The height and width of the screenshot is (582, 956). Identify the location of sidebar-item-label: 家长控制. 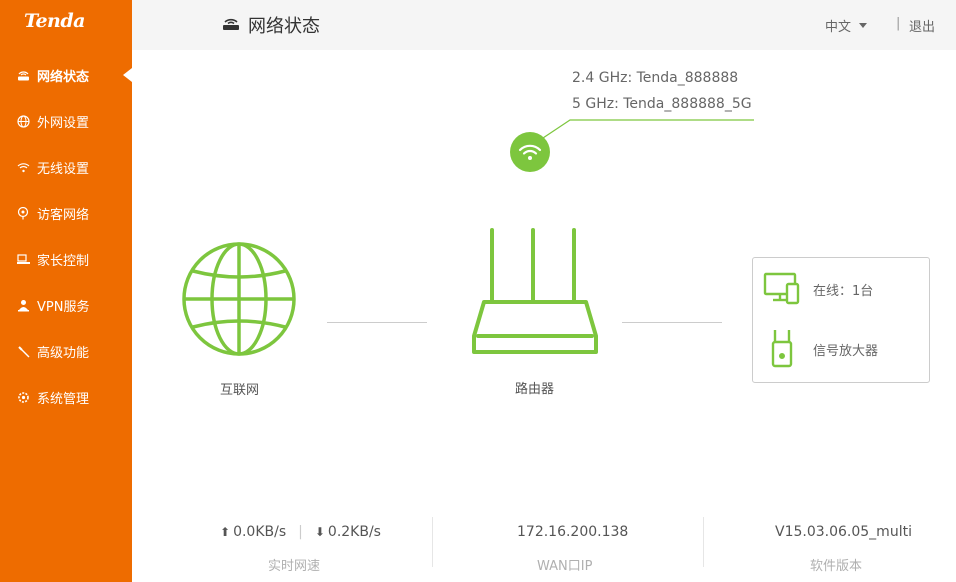
(63, 261).